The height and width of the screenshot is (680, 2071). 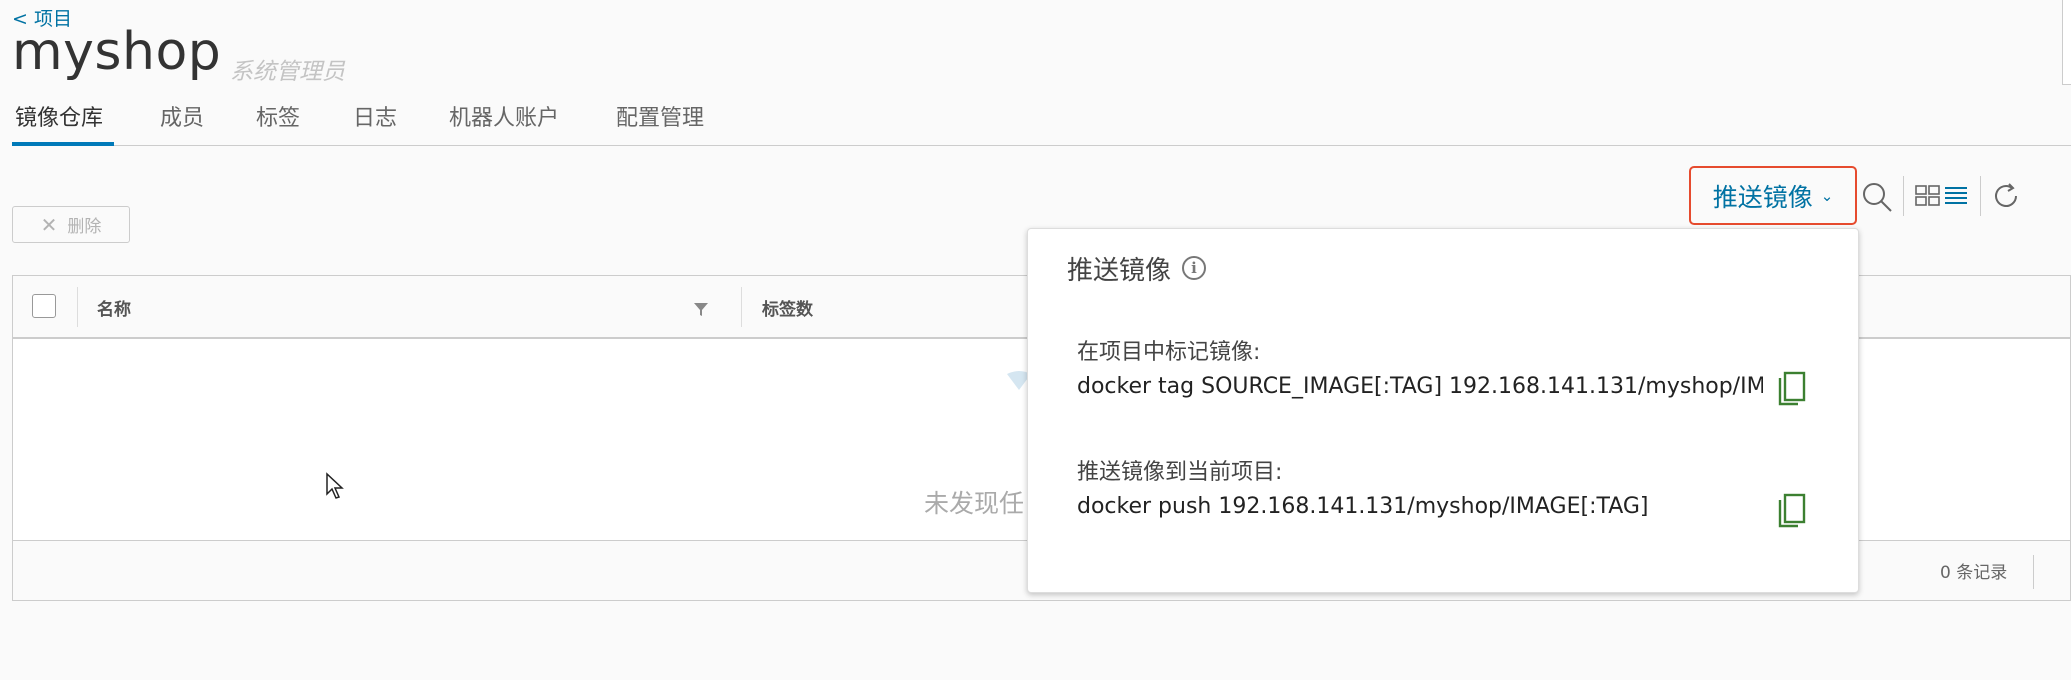 I want to click on project-title: myshop, so click(x=117, y=52).